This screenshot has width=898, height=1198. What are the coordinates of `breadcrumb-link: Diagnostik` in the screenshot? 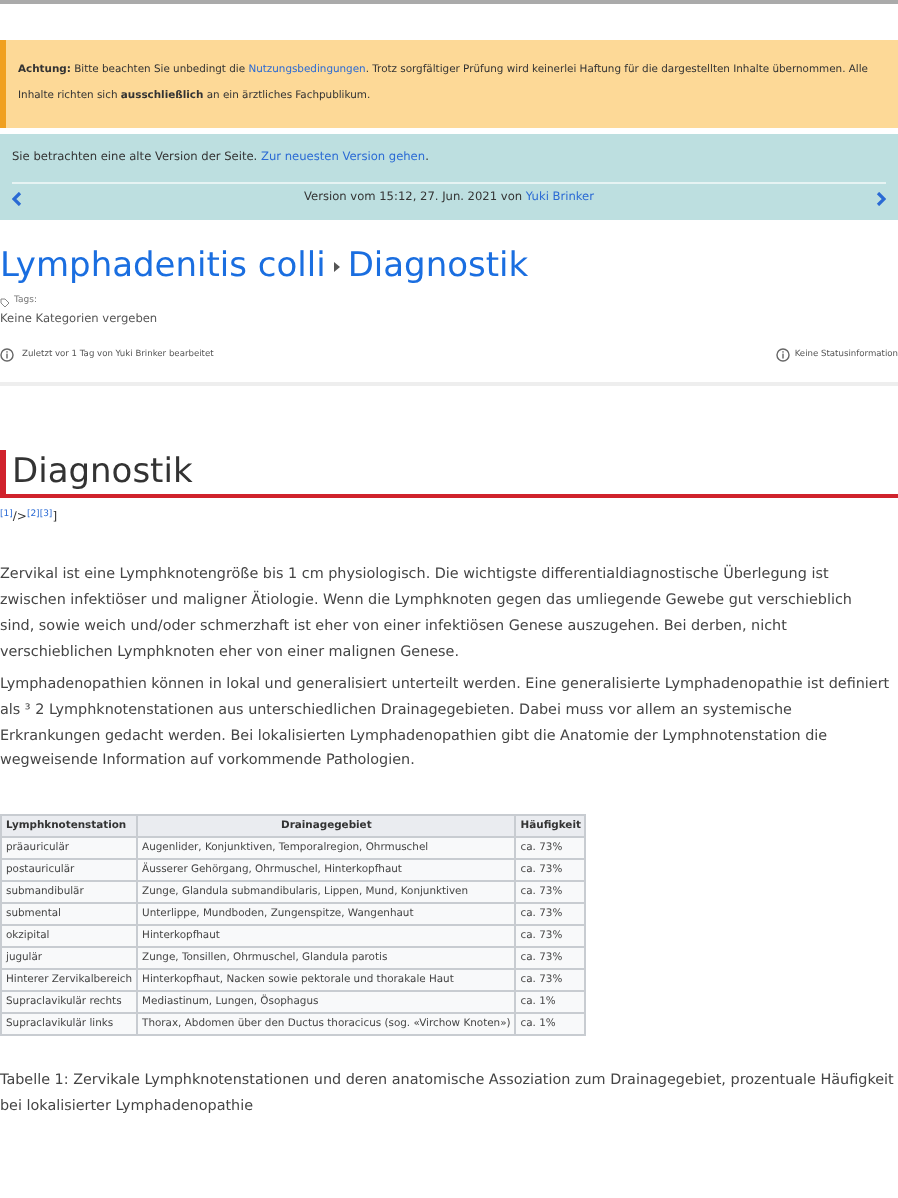 It's located at (438, 266).